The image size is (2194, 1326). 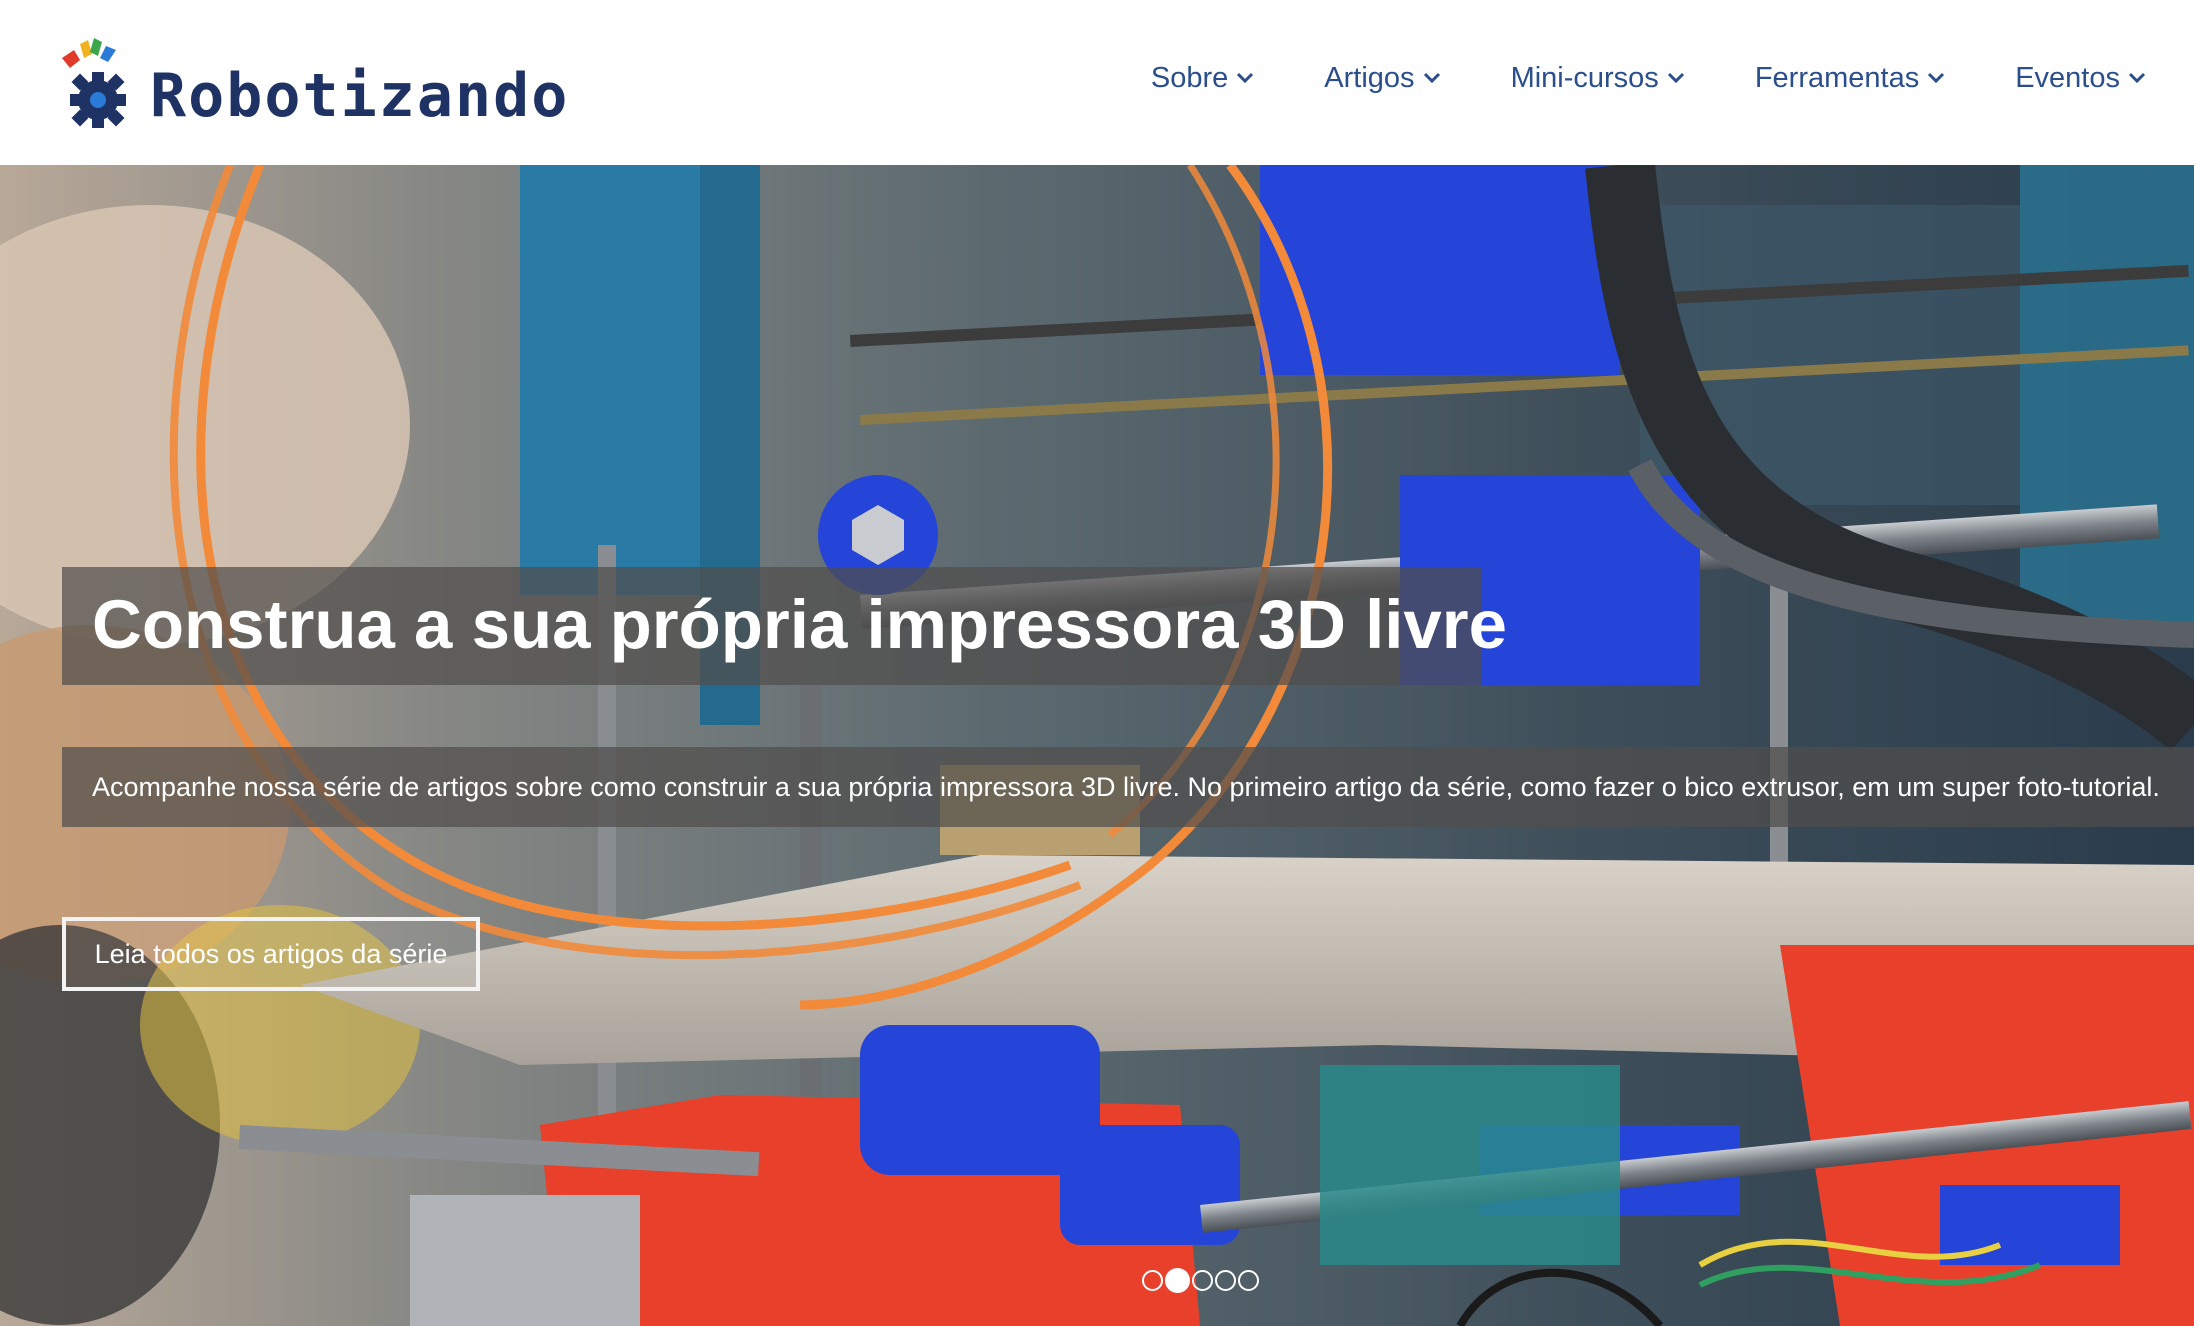 I want to click on nav-item-eventos: Eventos, so click(x=2080, y=78).